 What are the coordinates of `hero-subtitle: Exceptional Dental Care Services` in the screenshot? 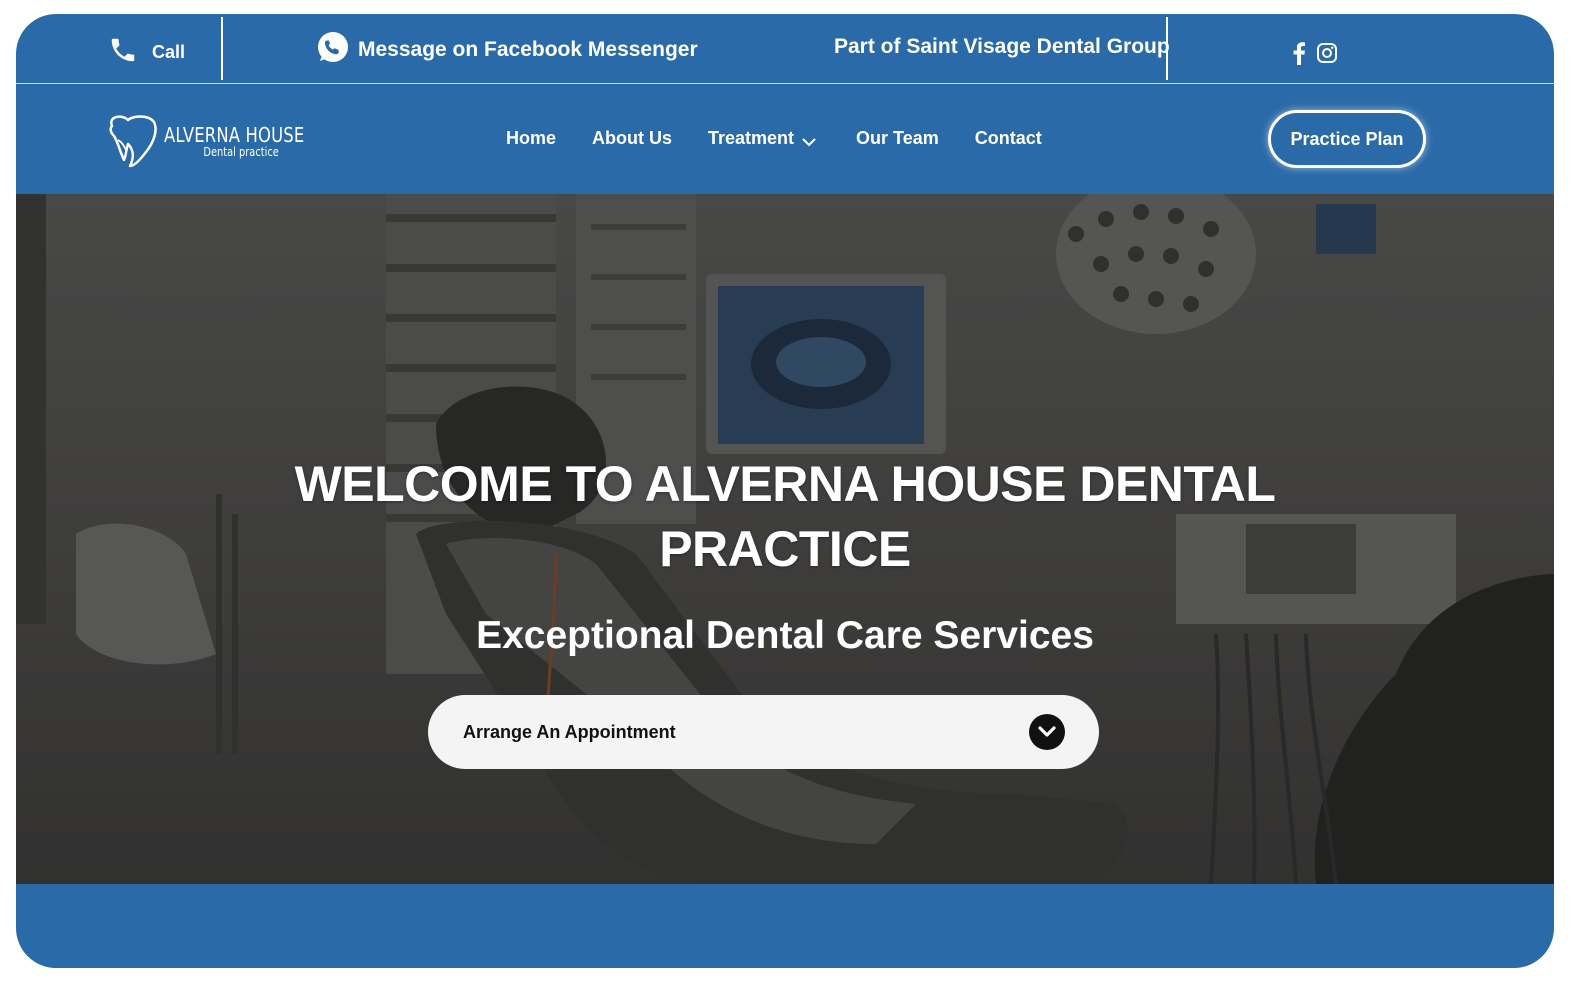 It's located at (785, 635).